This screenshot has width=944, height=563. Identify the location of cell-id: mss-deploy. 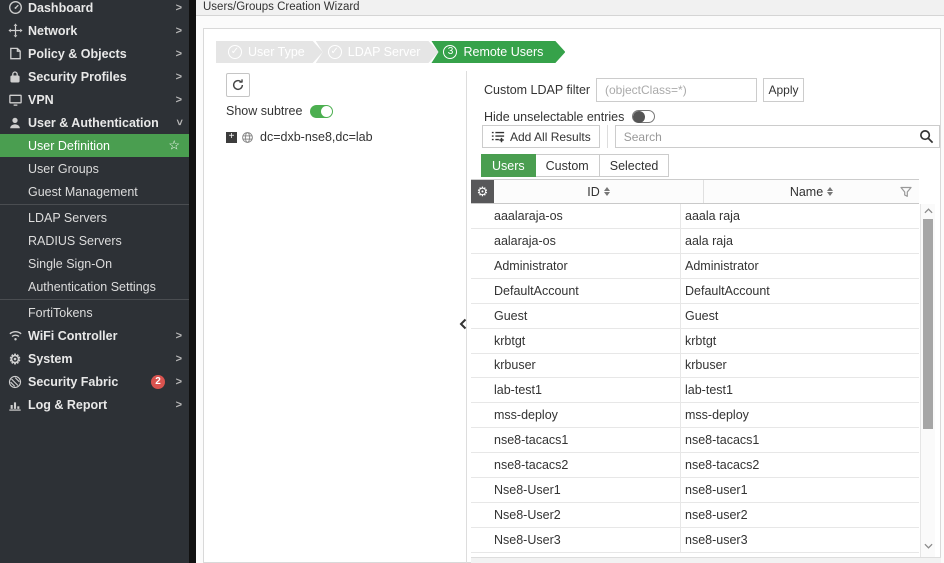
(576, 415).